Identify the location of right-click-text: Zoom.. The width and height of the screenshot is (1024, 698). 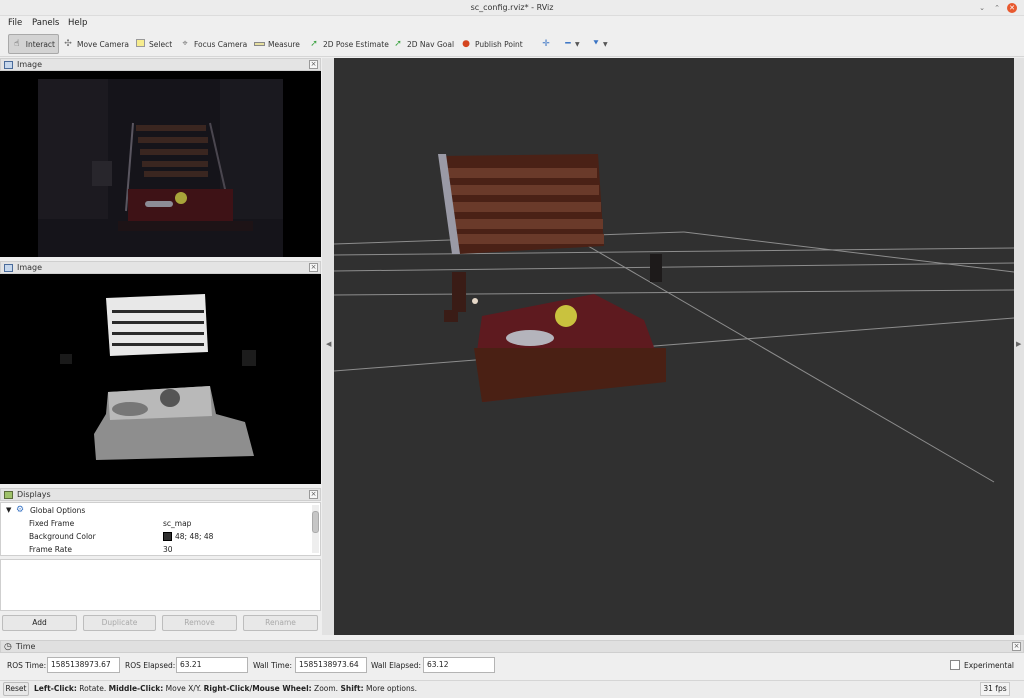
(326, 688).